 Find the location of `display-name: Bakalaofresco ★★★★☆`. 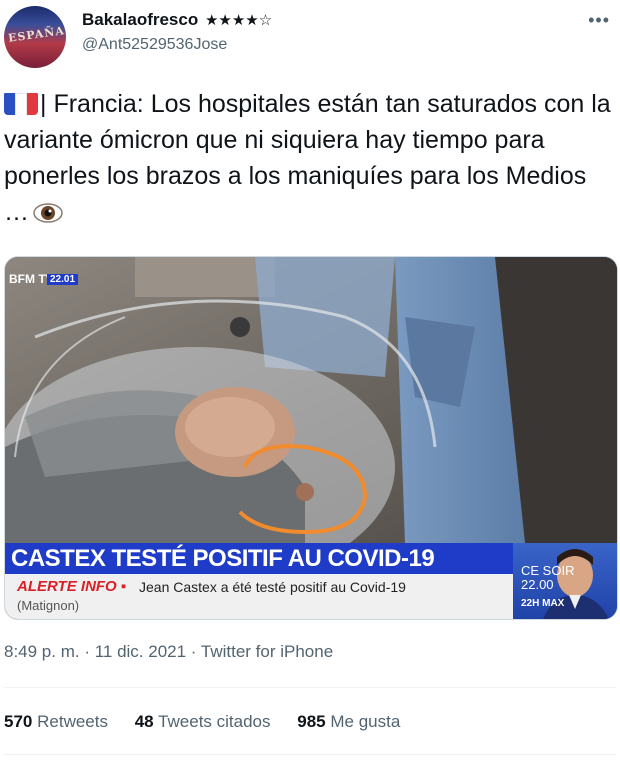

display-name: Bakalaofresco ★★★★☆ is located at coordinates (177, 20).